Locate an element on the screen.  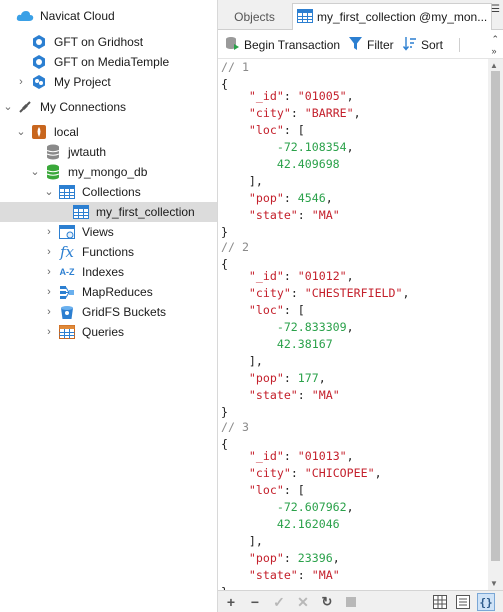
tree-item-label: Navicat Cloud is located at coordinates (77, 16).